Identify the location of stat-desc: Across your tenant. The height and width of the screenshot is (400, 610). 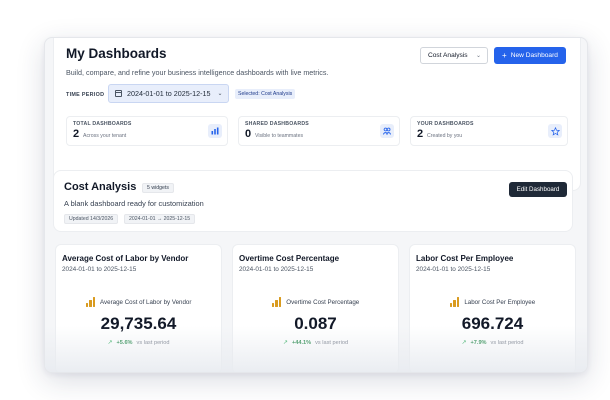
(105, 136).